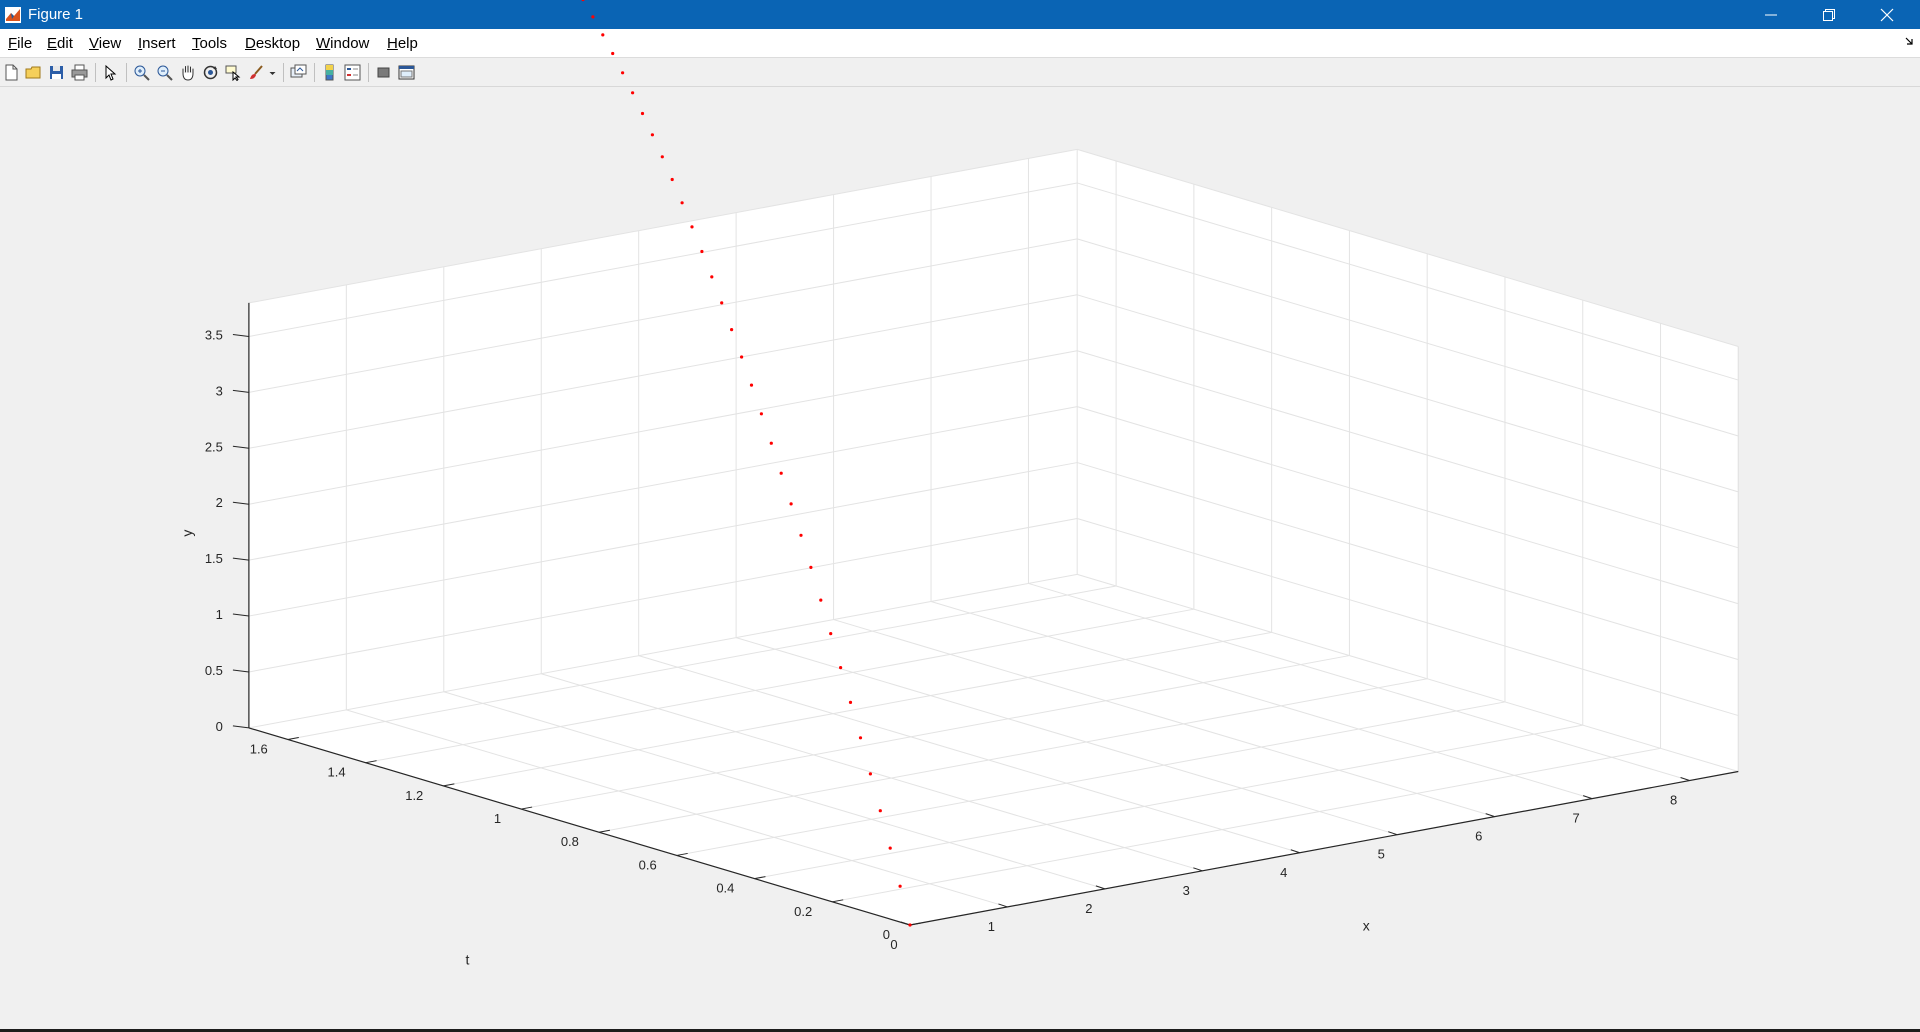 The width and height of the screenshot is (1920, 1032). What do you see at coordinates (219, 614) in the screenshot?
I see `y-tick-label: 1` at bounding box center [219, 614].